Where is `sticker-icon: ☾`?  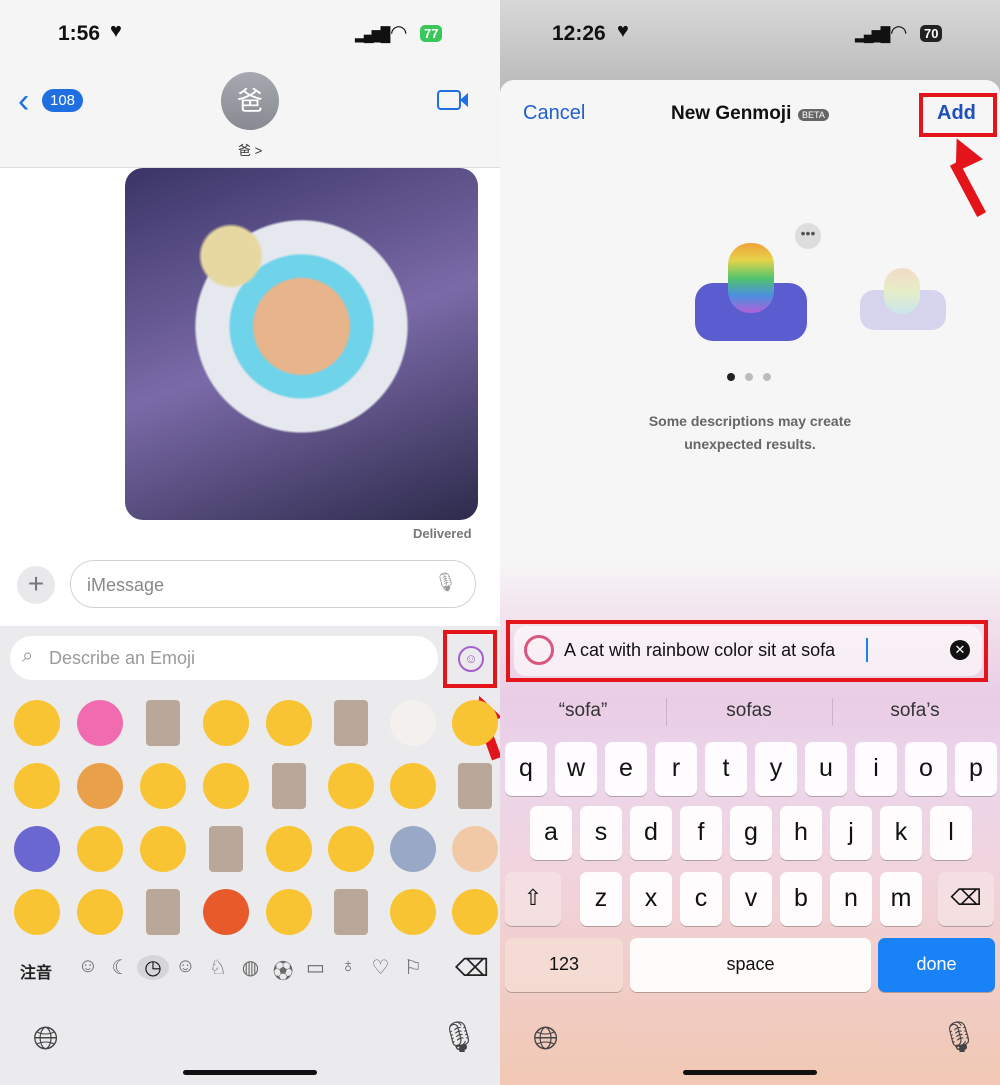
sticker-icon: ☾ is located at coordinates (121, 967).